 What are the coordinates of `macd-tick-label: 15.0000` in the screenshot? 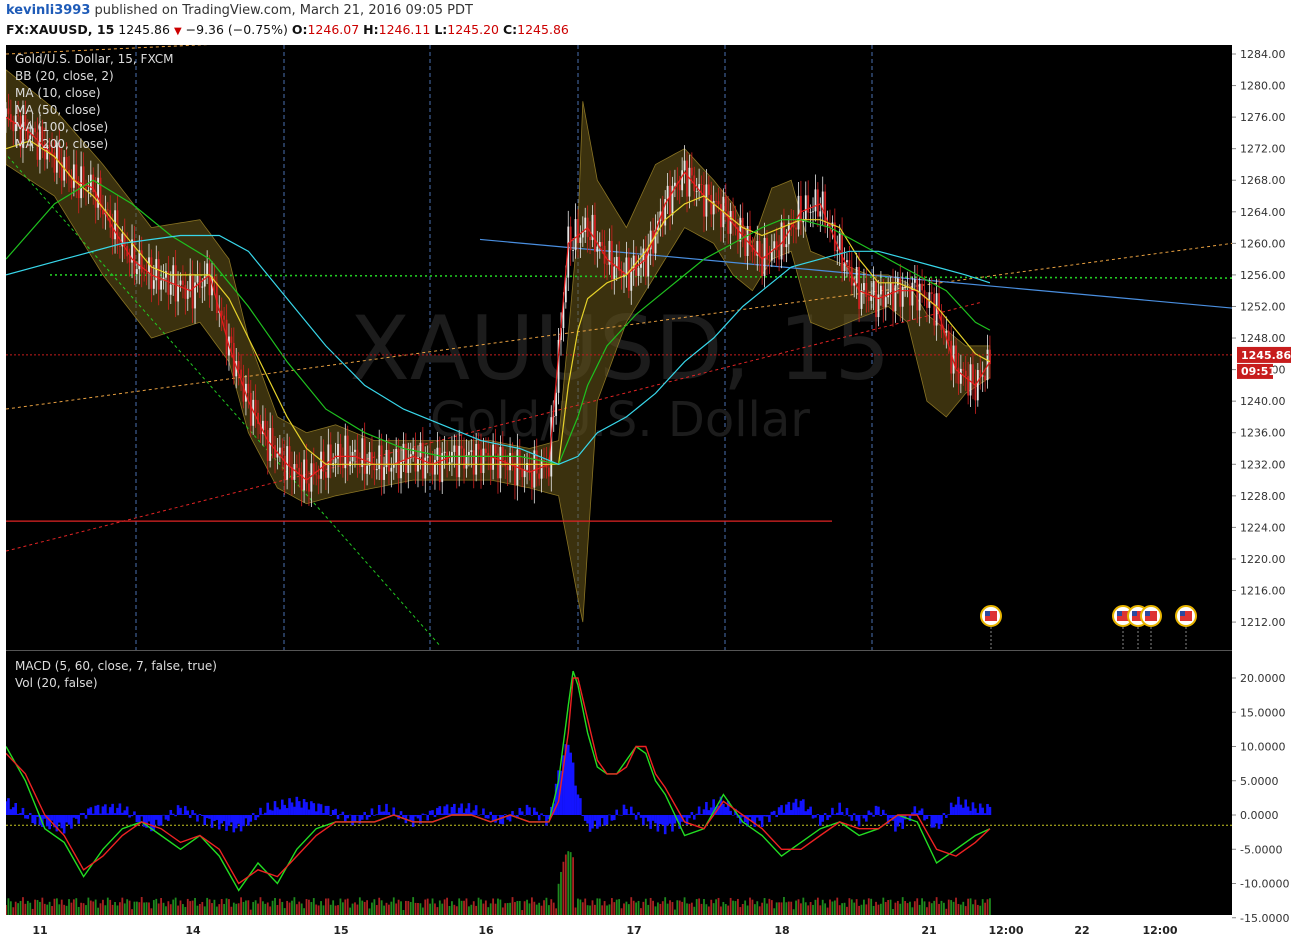 It's located at (1263, 712).